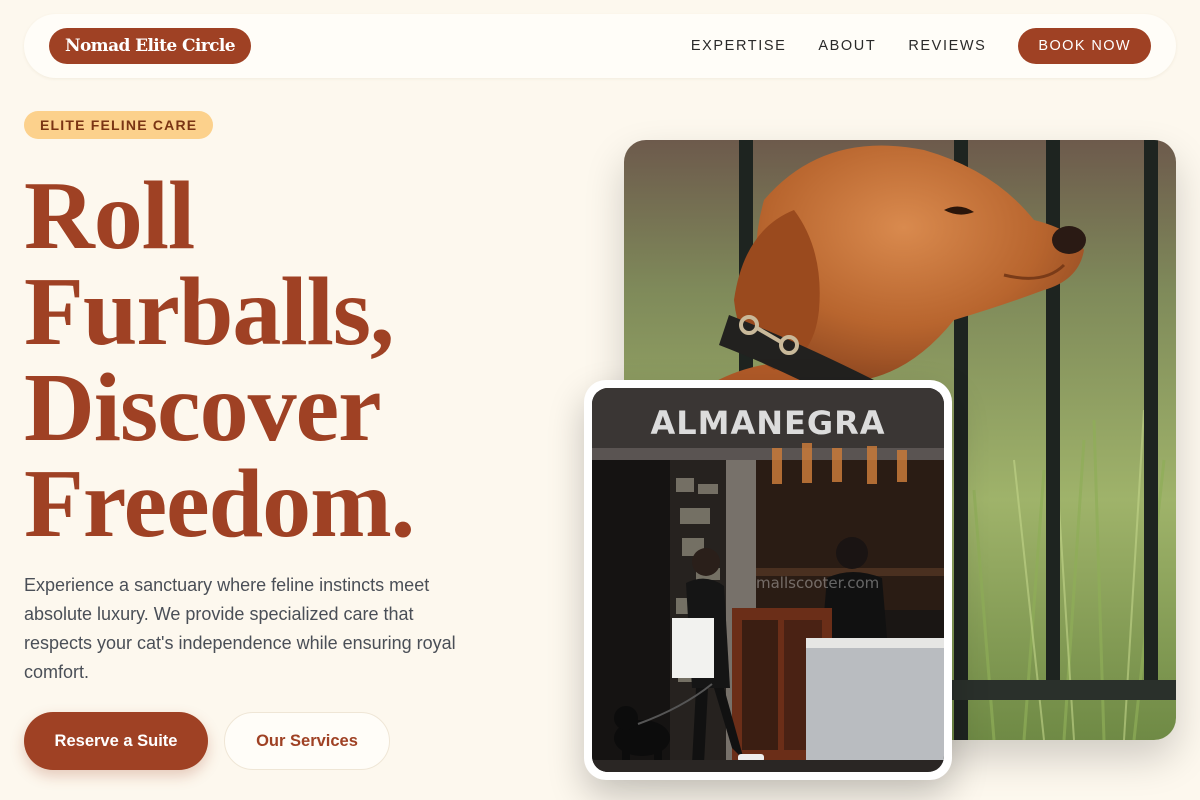 The image size is (1200, 800). Describe the element at coordinates (203, 408) in the screenshot. I see `headline-line: Discover` at that location.